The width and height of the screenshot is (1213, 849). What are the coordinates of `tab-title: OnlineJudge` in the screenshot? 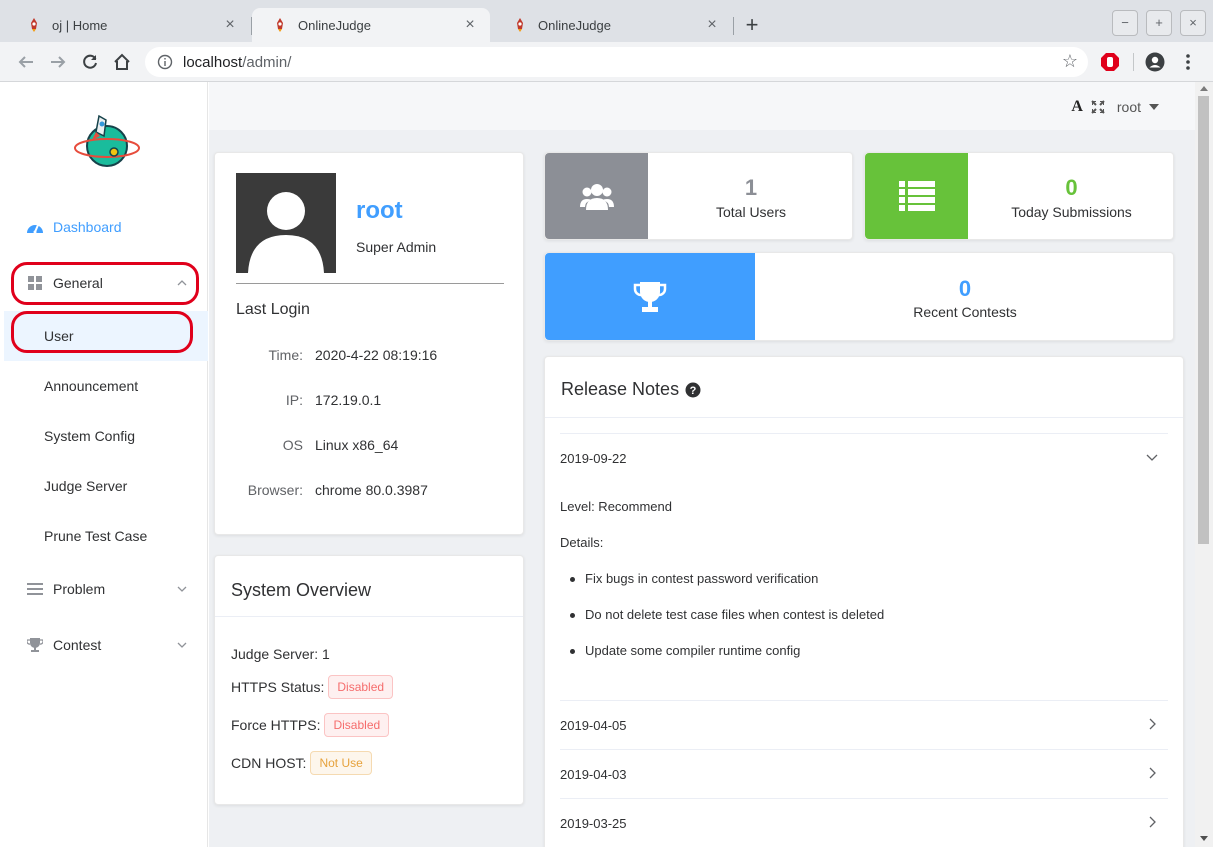 It's located at (574, 25).